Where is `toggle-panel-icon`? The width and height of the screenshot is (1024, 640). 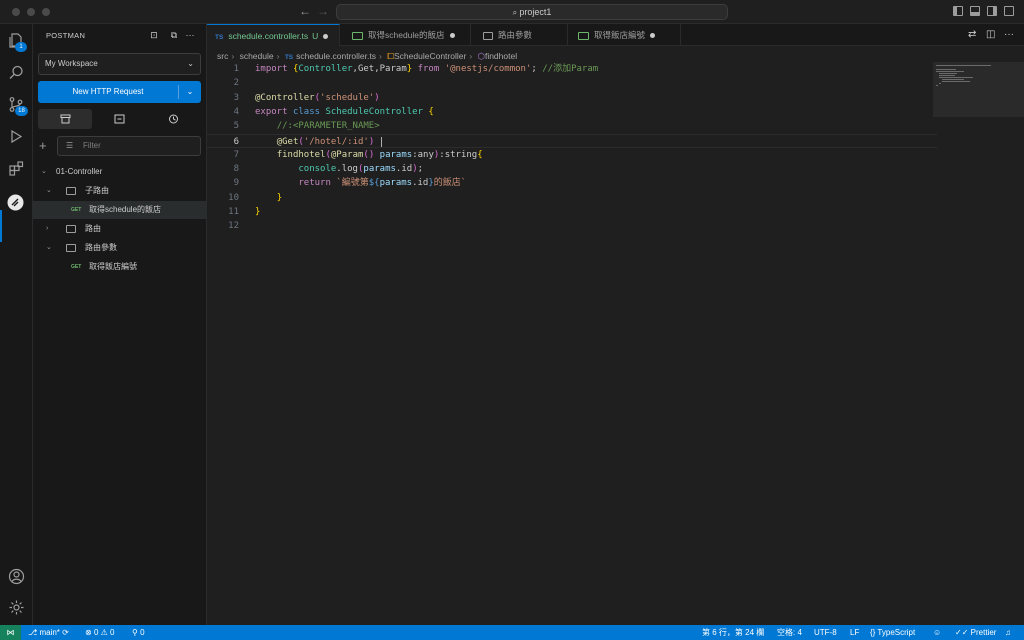 toggle-panel-icon is located at coordinates (975, 11).